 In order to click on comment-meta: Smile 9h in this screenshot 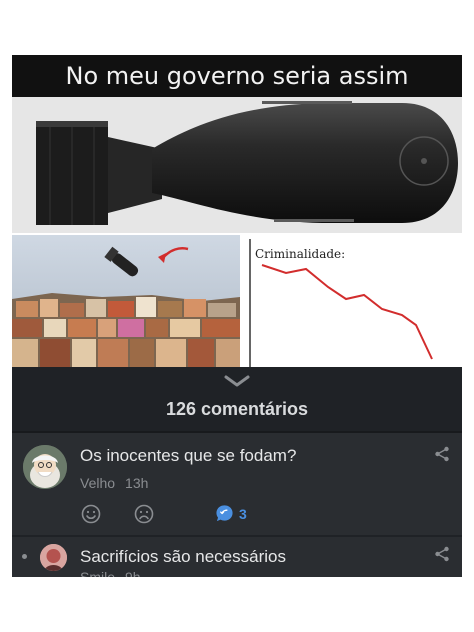, I will do `click(110, 573)`.